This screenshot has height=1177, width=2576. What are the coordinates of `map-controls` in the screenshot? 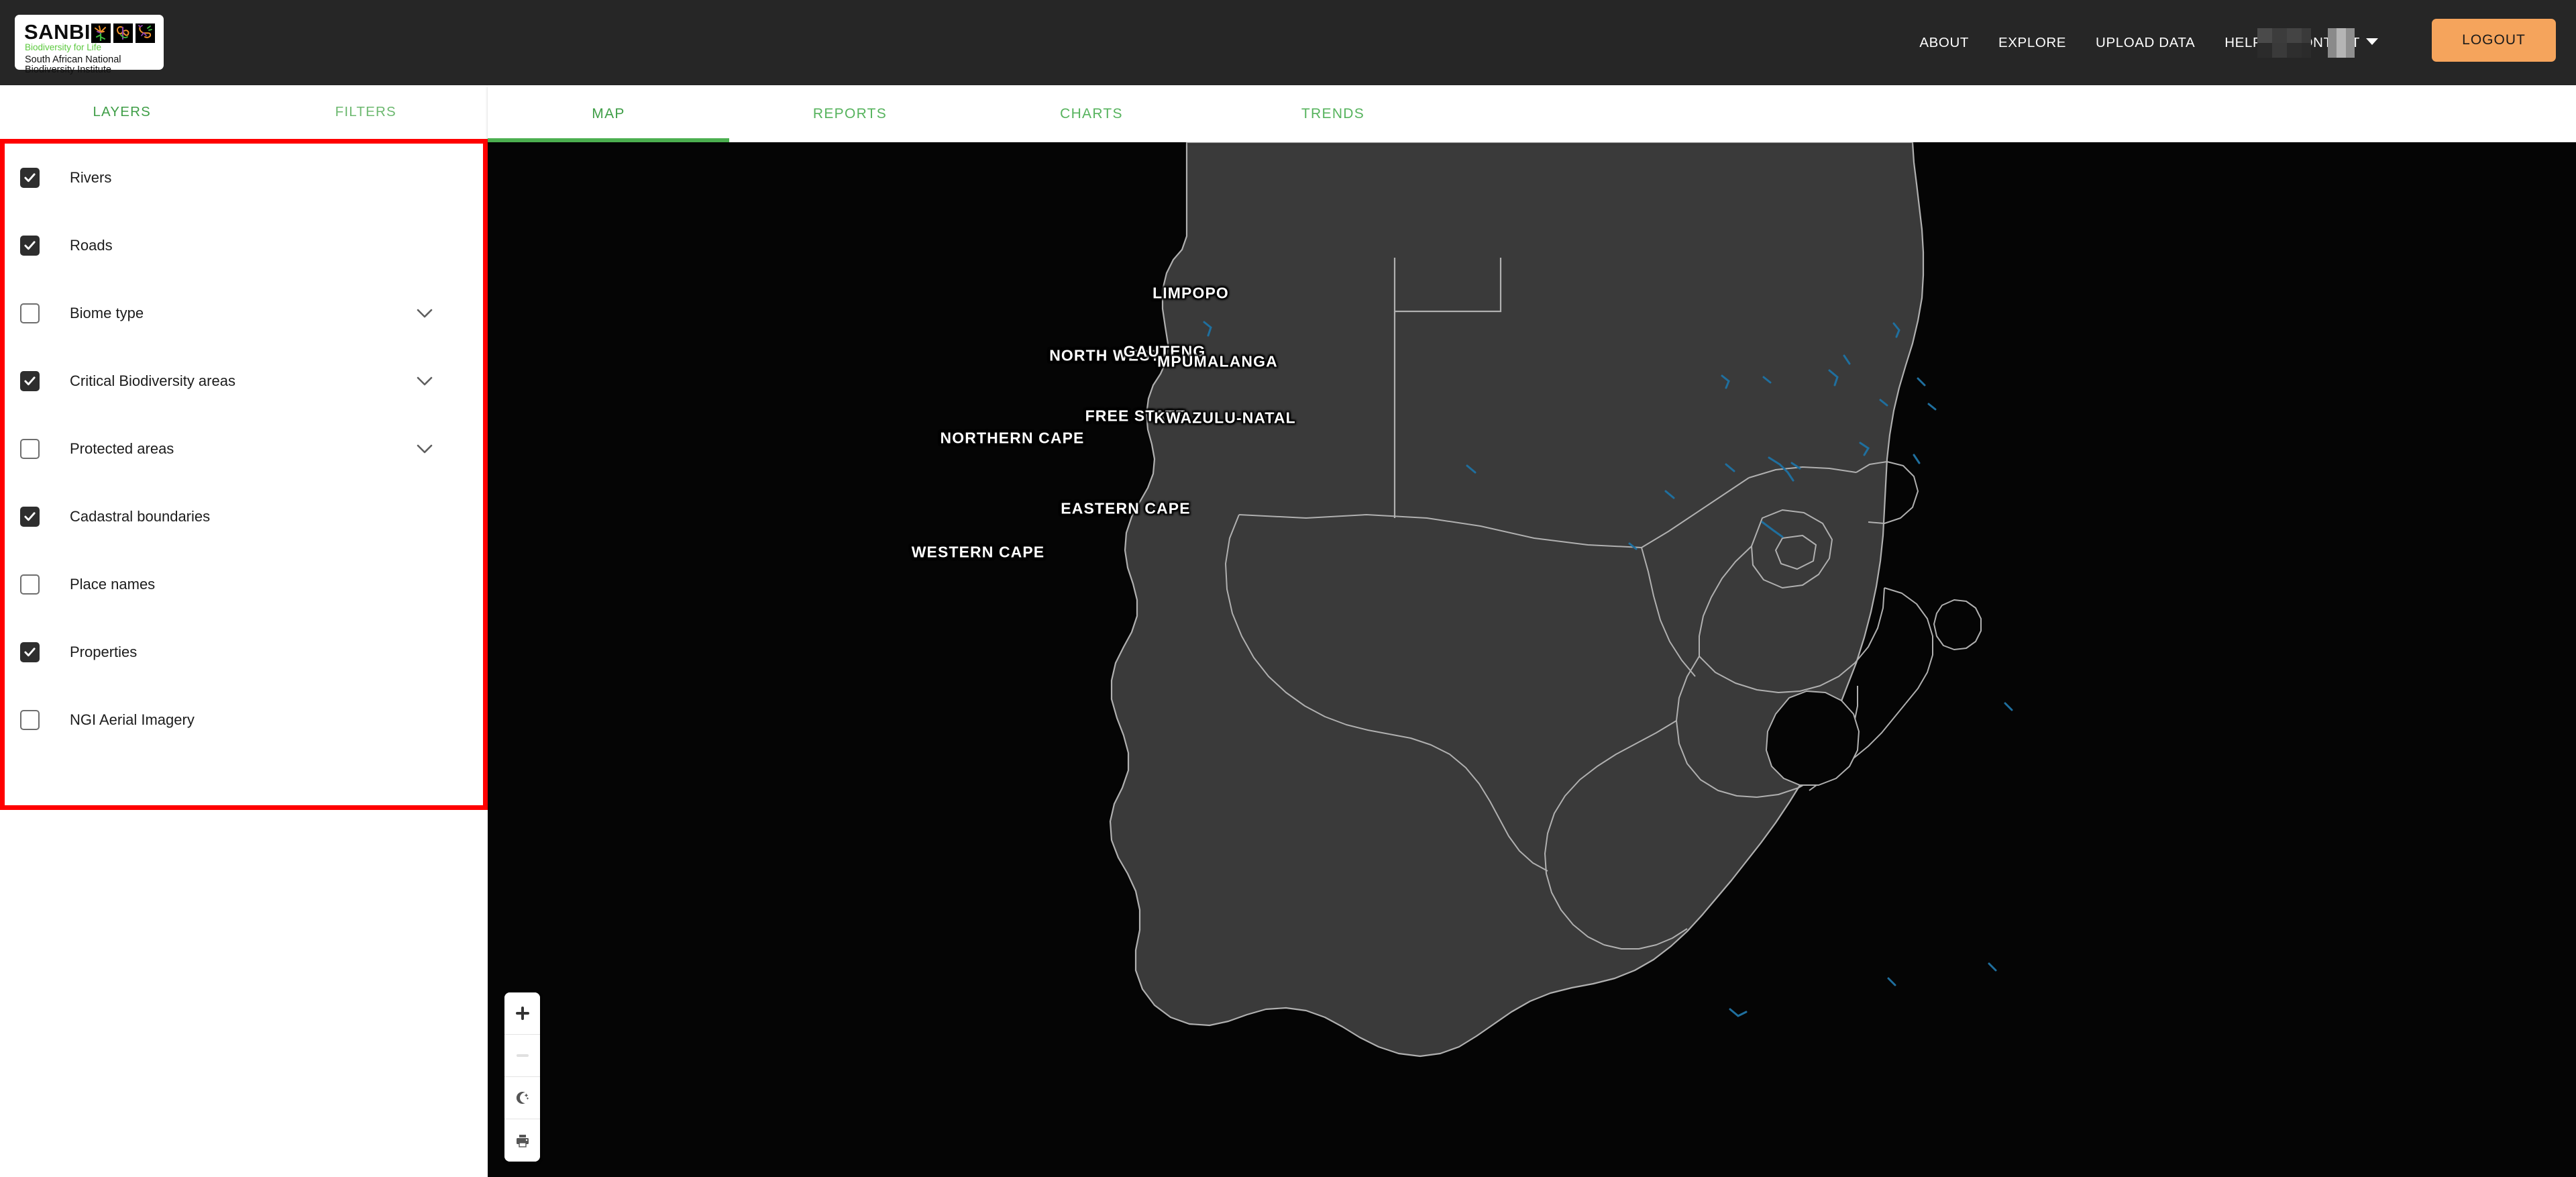 It's located at (522, 1077).